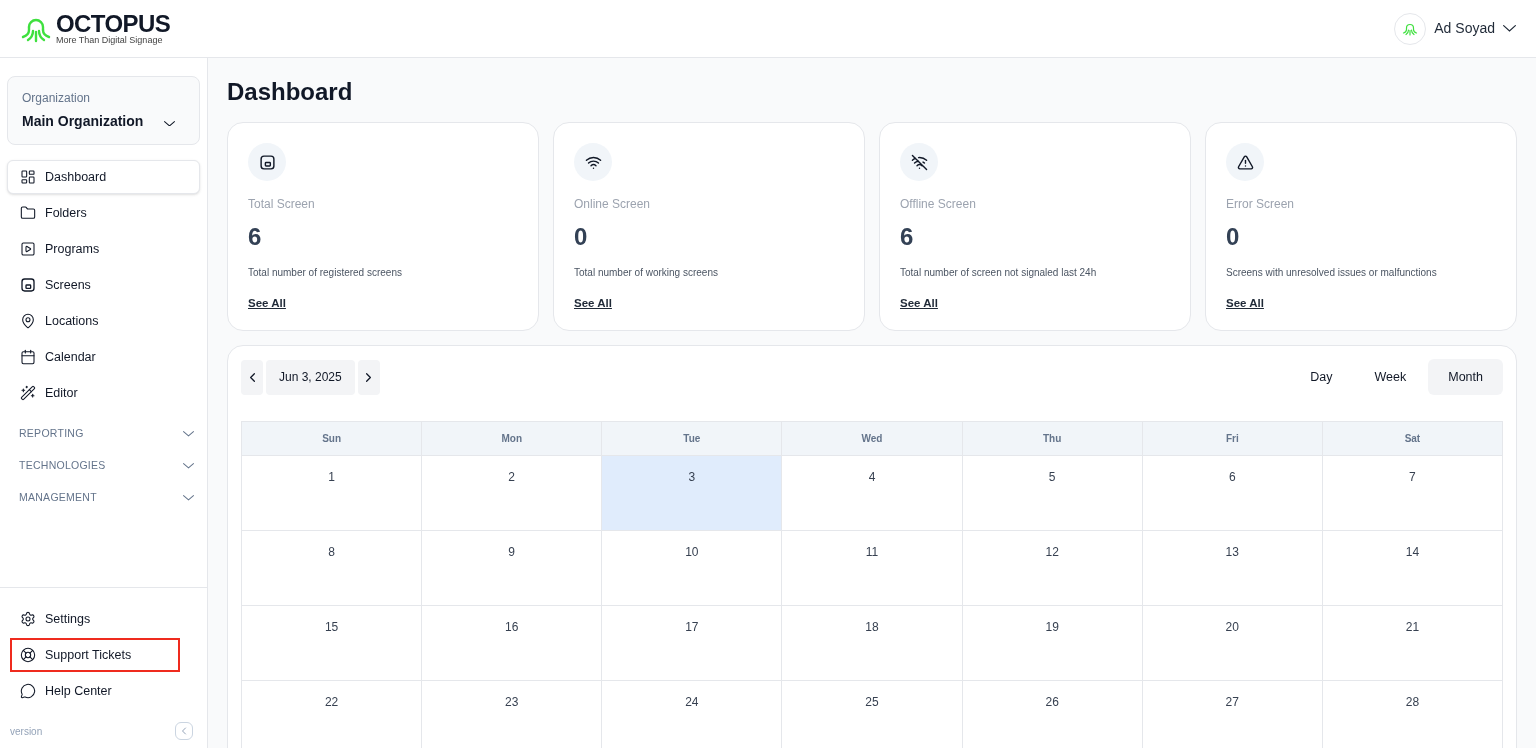  Describe the element at coordinates (95, 619) in the screenshot. I see `nav-item: Settings` at that location.